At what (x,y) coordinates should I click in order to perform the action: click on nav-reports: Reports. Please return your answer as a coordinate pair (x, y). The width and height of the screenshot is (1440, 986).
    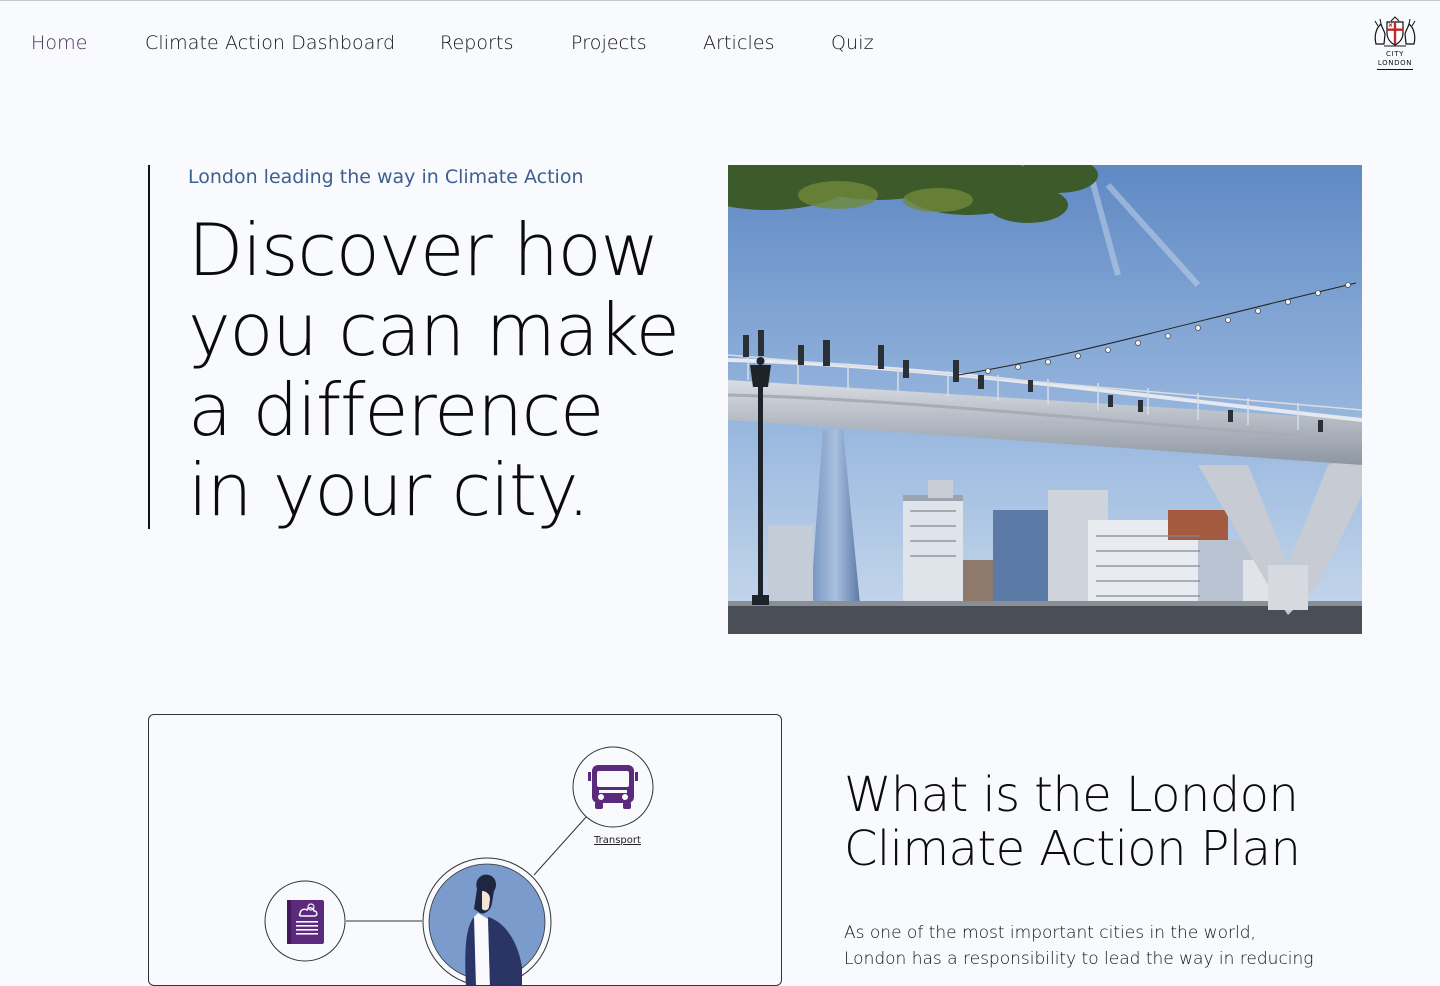
    Looking at the image, I should click on (477, 43).